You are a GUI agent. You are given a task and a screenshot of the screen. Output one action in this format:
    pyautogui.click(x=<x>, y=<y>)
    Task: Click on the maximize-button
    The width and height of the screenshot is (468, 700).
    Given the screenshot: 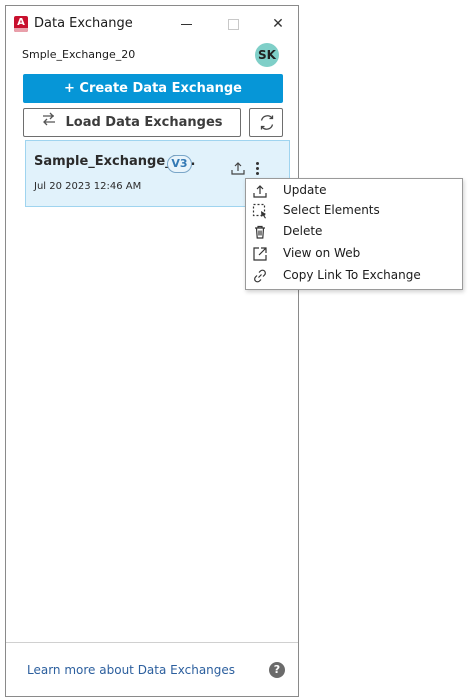 What is the action you would take?
    pyautogui.click(x=233, y=24)
    